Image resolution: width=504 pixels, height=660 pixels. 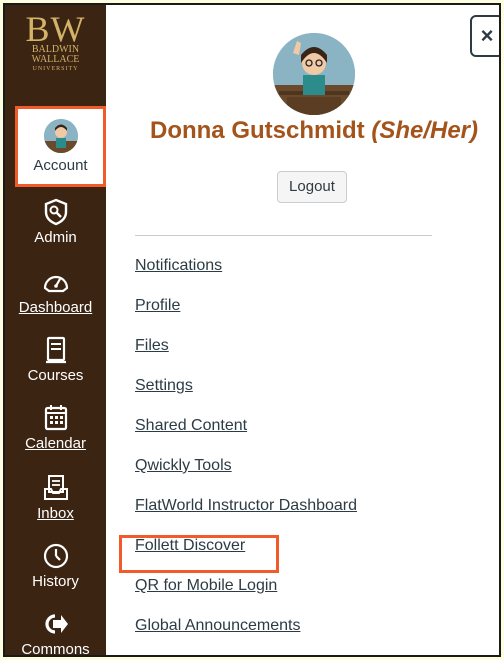 I want to click on nav-item-commons: Commons, so click(x=55, y=633).